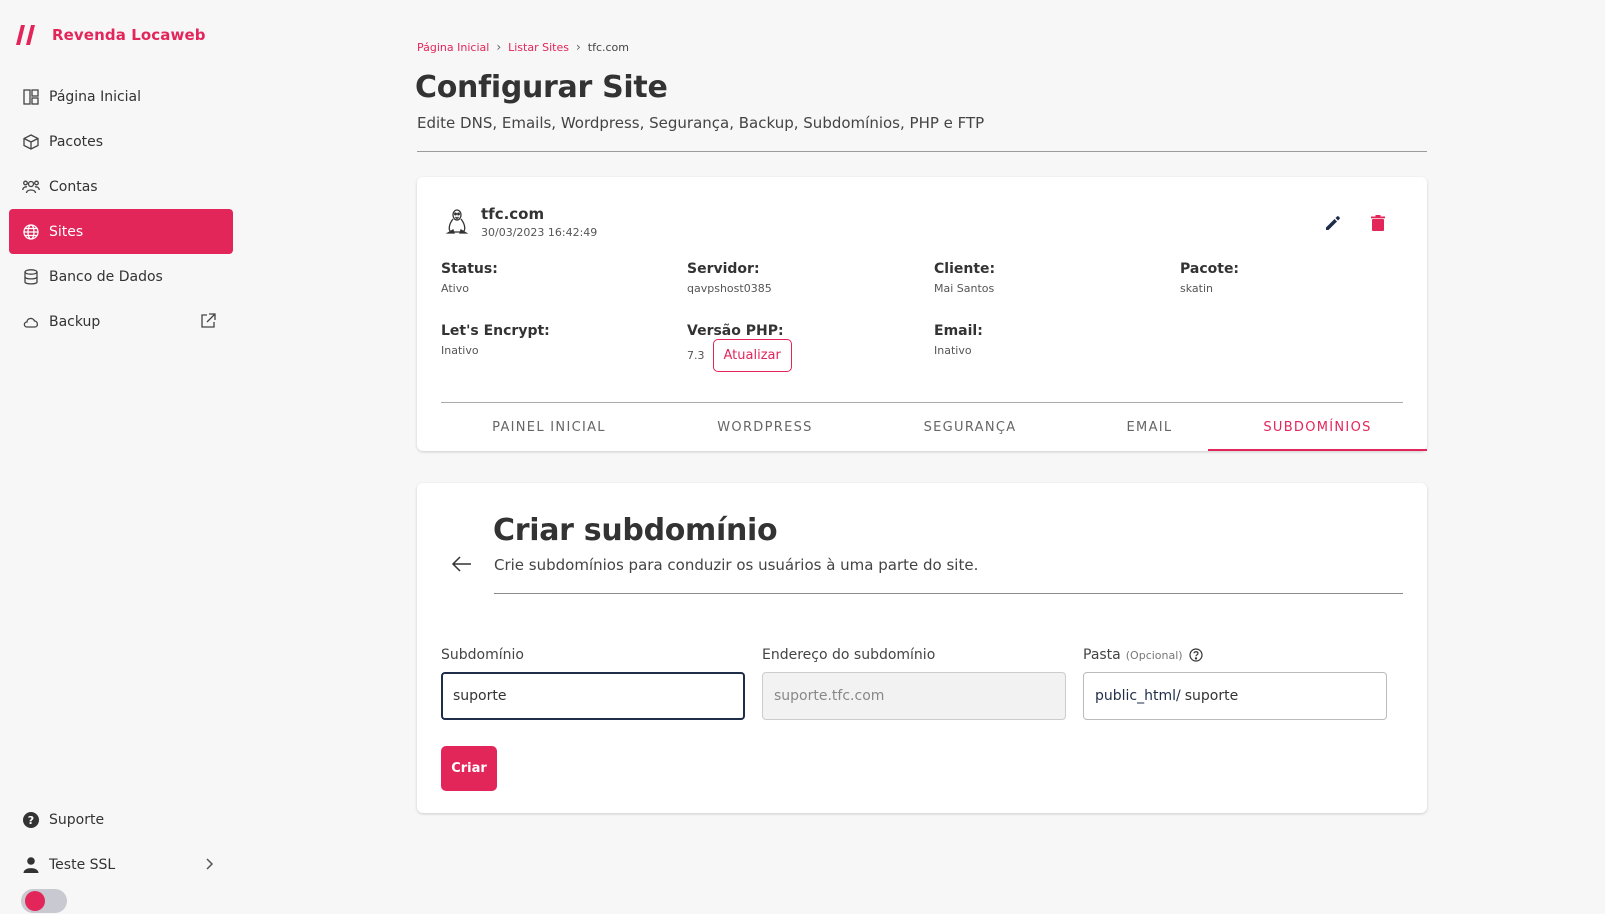 The width and height of the screenshot is (1605, 914). What do you see at coordinates (1154, 655) in the screenshot?
I see `optional-label: (Opcional)` at bounding box center [1154, 655].